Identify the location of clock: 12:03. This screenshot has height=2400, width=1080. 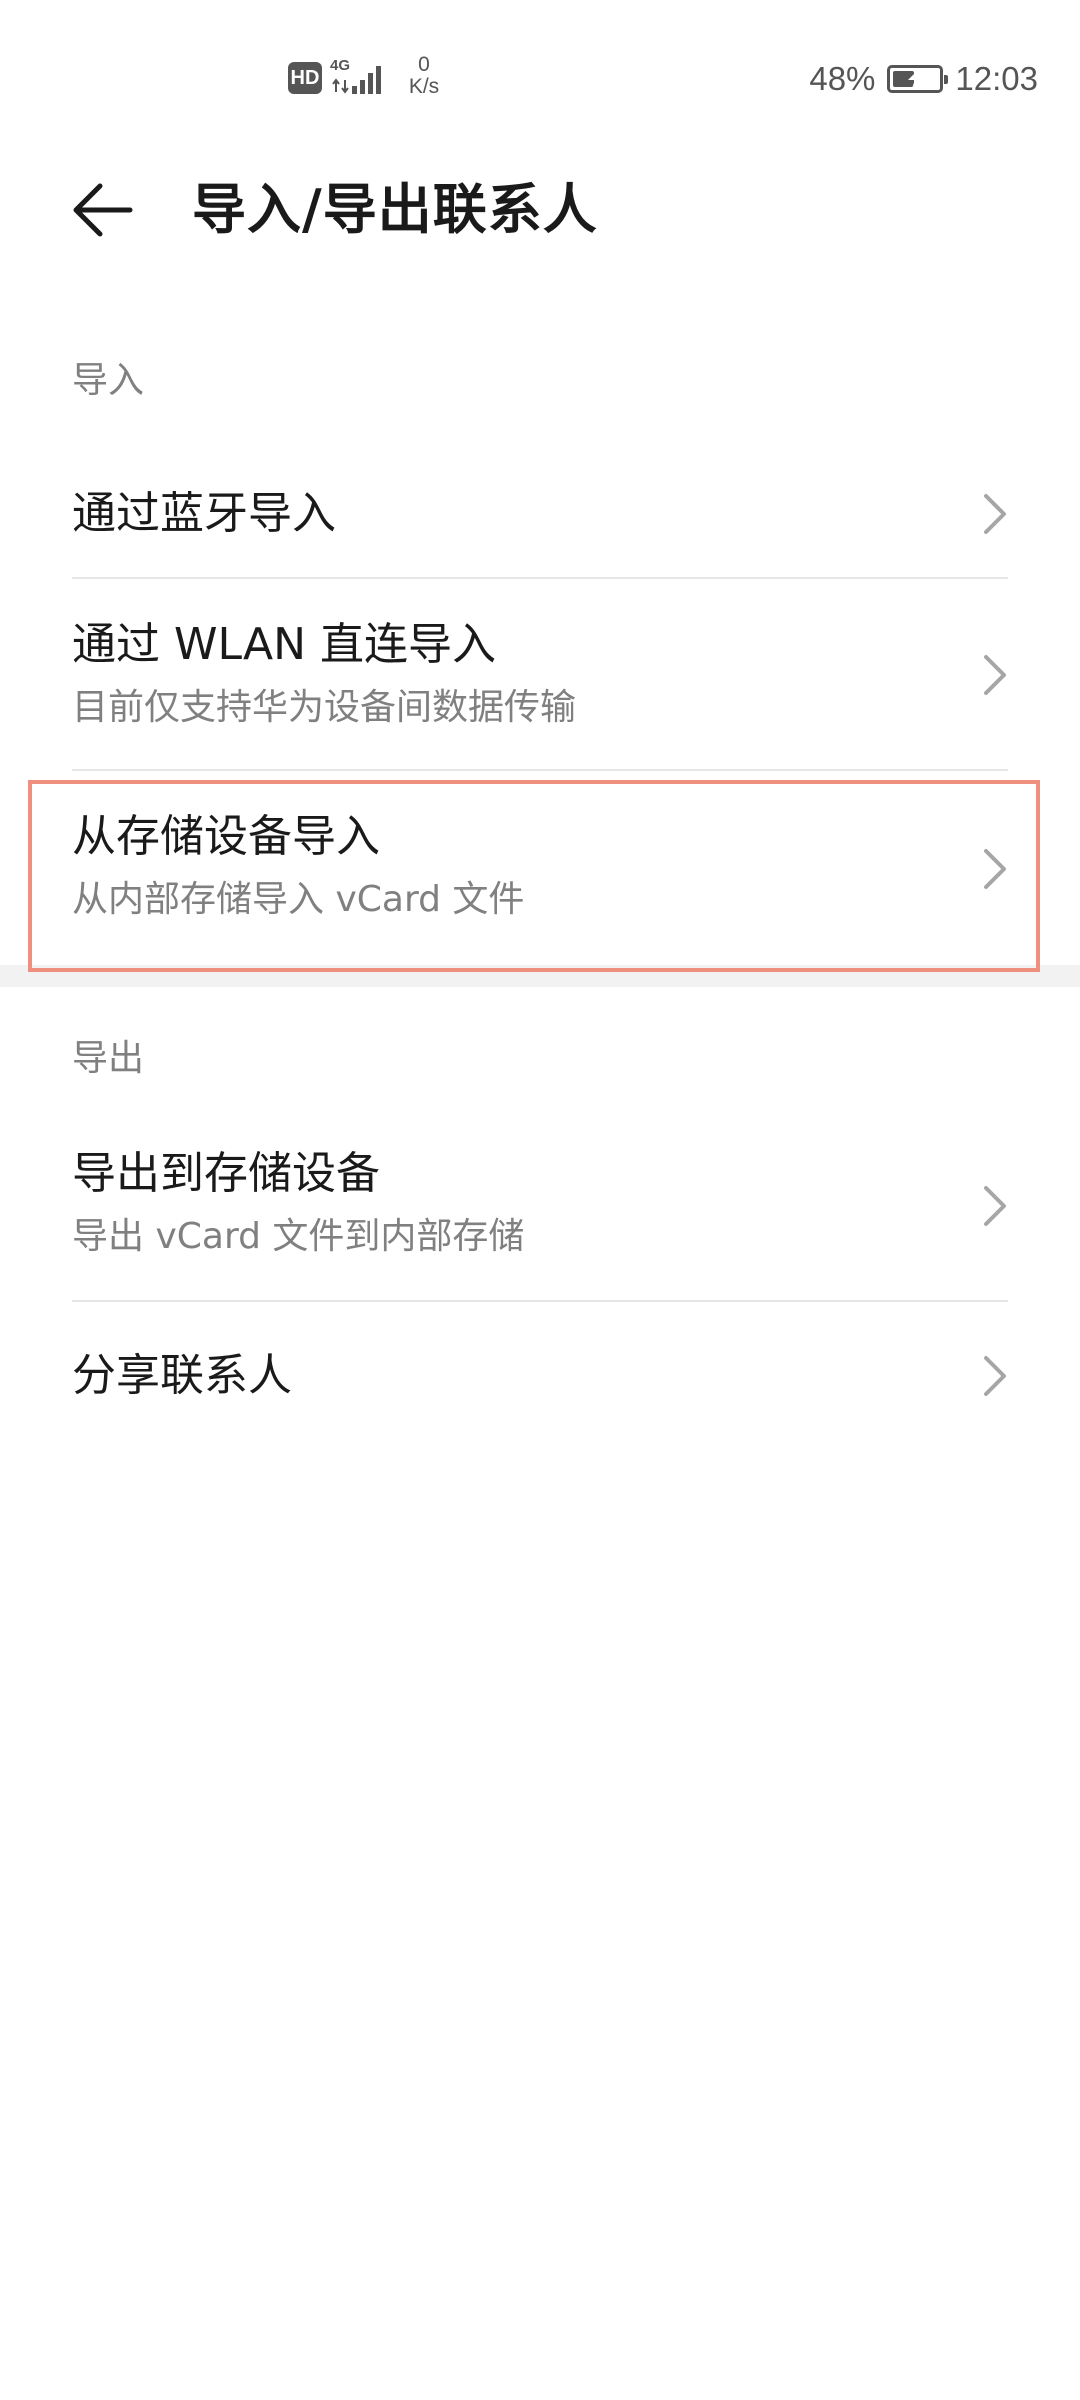
(996, 78).